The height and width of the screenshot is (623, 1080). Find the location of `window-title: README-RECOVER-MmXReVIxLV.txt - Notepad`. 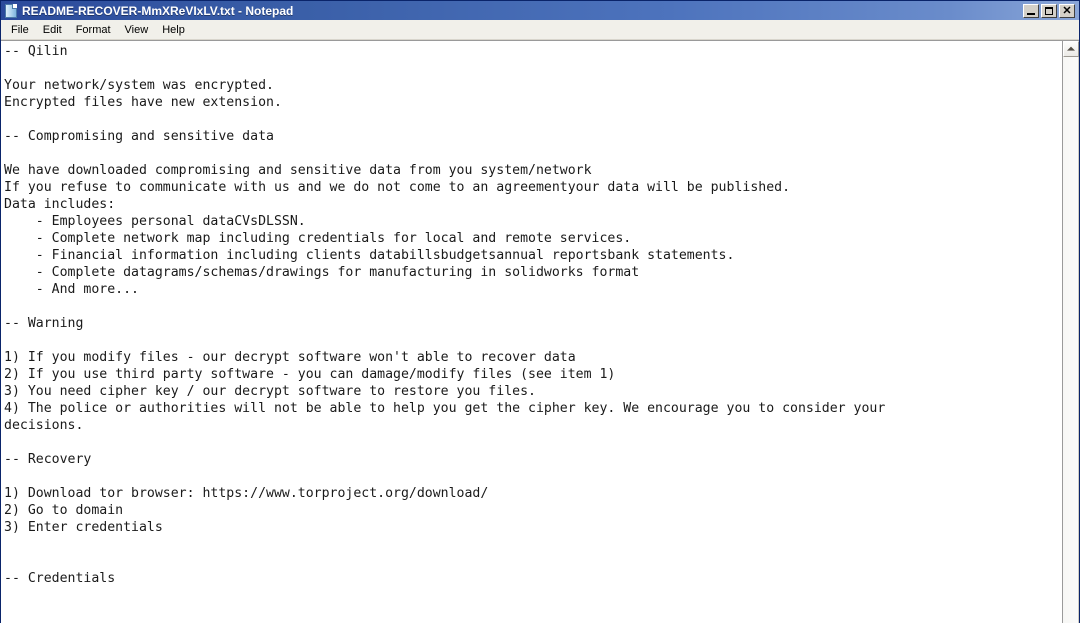

window-title: README-RECOVER-MmXReVIxLV.txt - Notepad is located at coordinates (158, 10).